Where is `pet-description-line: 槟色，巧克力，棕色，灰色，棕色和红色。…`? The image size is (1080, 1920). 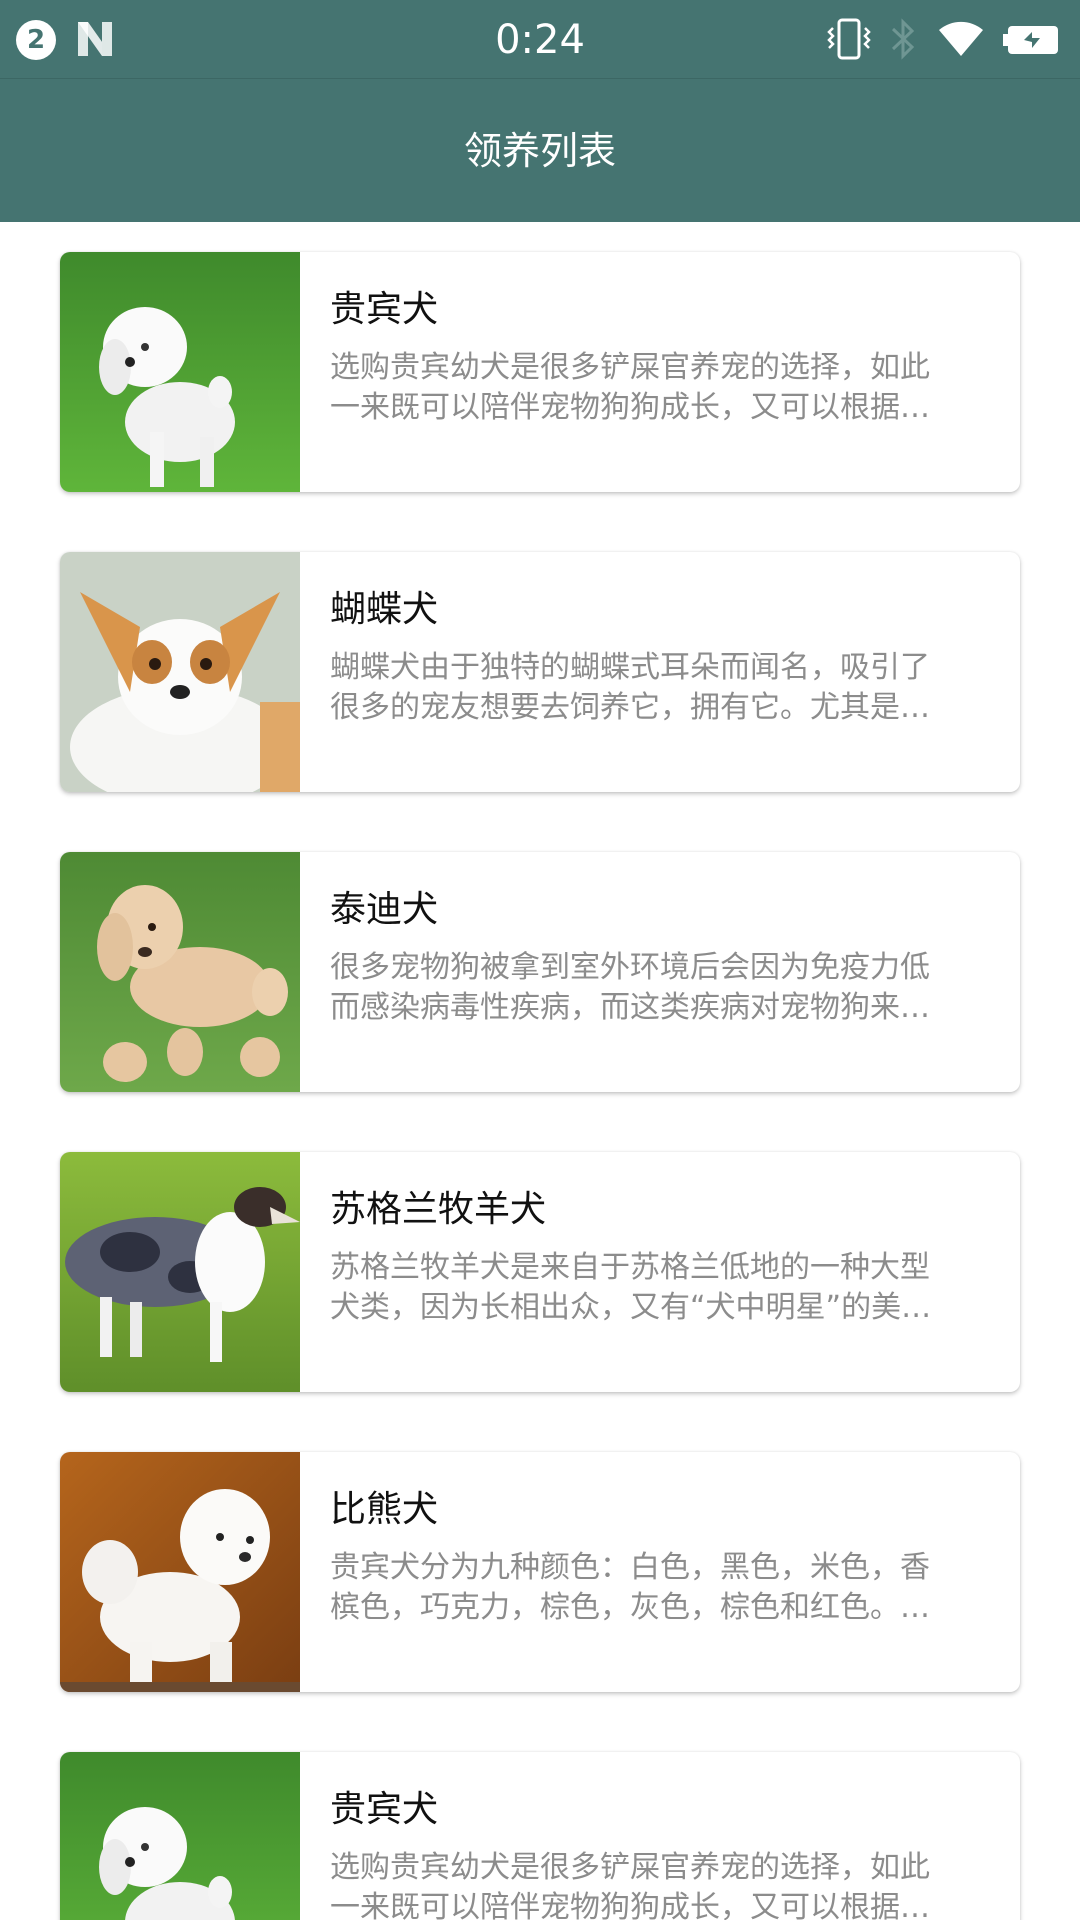 pet-description-line: 槟色，巧克力，棕色，灰色，棕色和红色。… is located at coordinates (630, 1607).